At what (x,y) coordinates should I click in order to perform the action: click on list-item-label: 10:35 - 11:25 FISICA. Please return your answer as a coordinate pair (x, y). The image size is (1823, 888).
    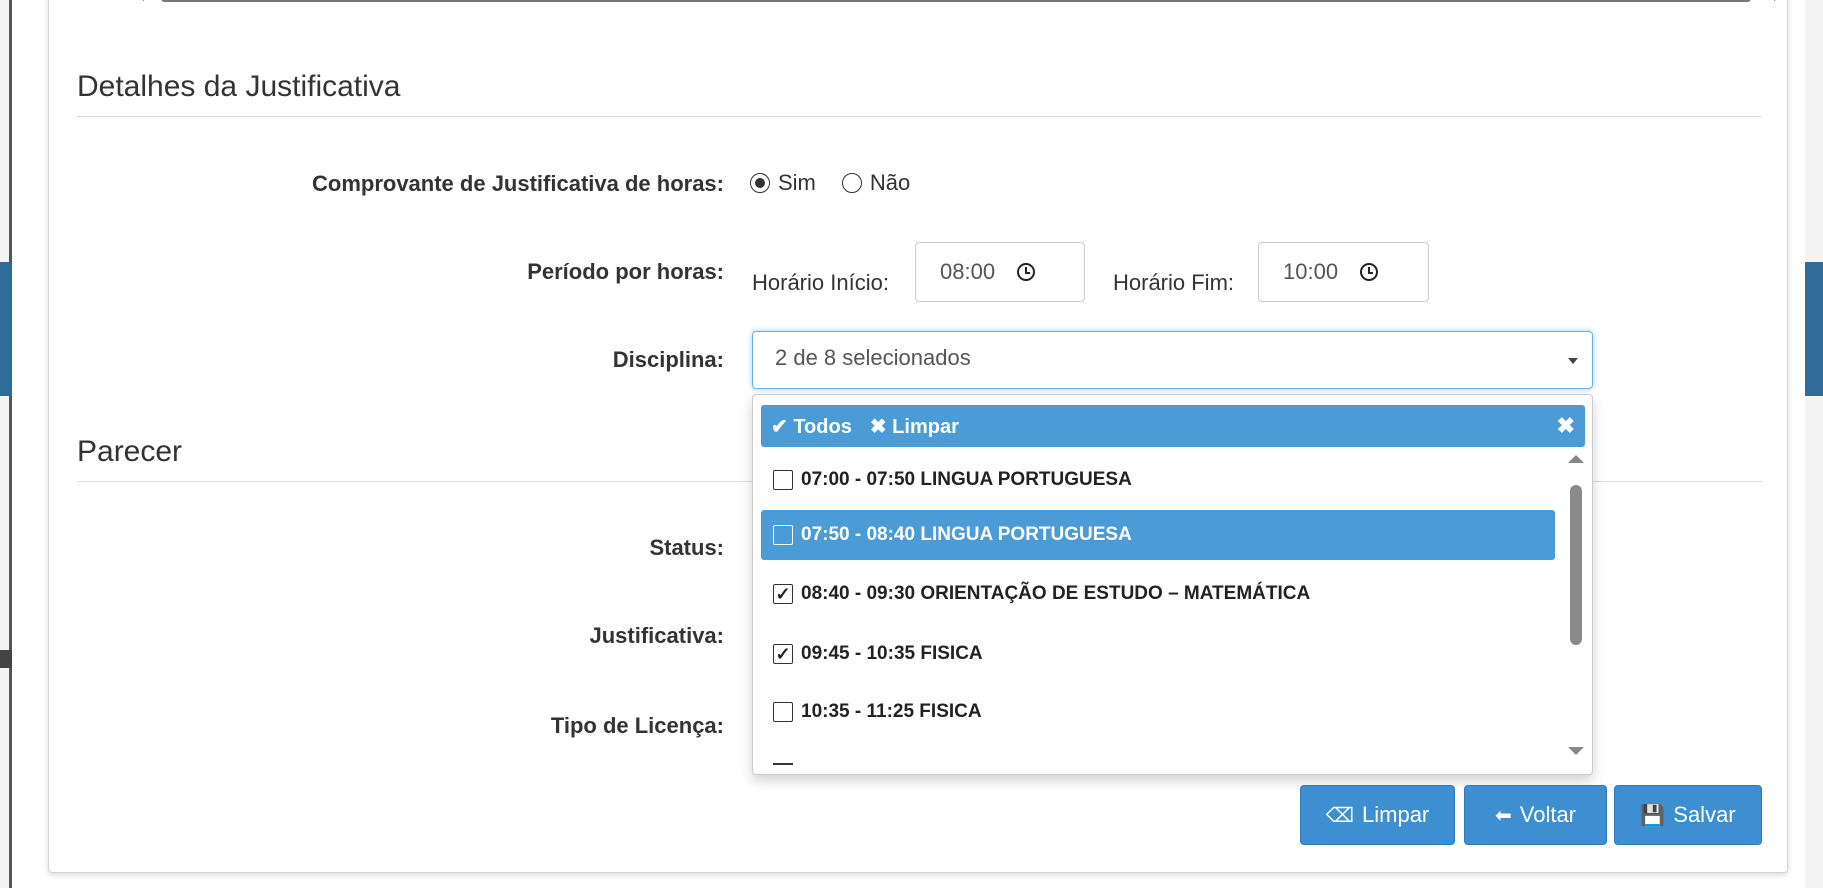
    Looking at the image, I should click on (891, 711).